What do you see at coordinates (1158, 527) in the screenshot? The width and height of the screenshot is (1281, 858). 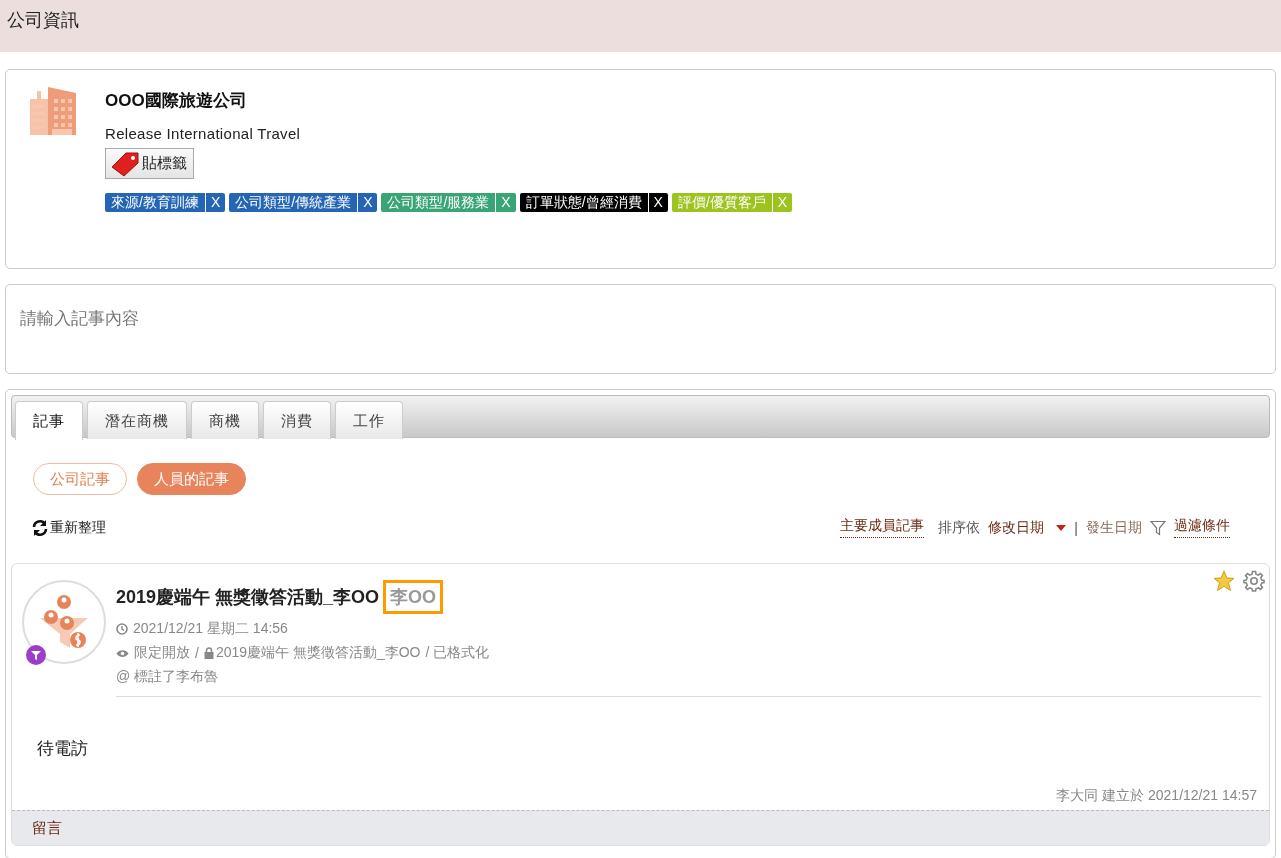 I see `filter-icon` at bounding box center [1158, 527].